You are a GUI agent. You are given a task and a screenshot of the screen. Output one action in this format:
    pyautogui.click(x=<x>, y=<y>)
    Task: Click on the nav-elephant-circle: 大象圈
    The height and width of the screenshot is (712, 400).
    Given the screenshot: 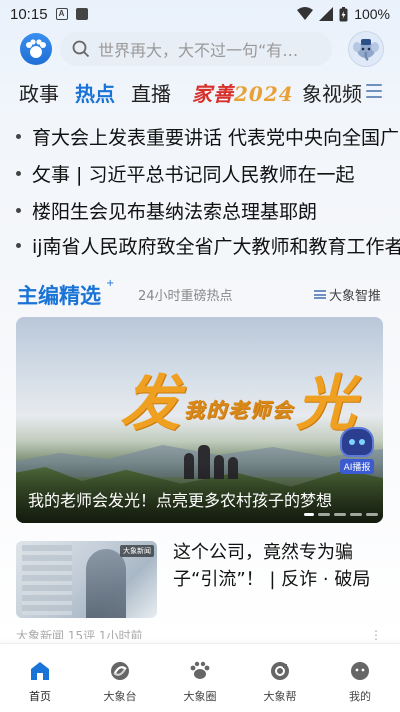 What is the action you would take?
    pyautogui.click(x=200, y=678)
    